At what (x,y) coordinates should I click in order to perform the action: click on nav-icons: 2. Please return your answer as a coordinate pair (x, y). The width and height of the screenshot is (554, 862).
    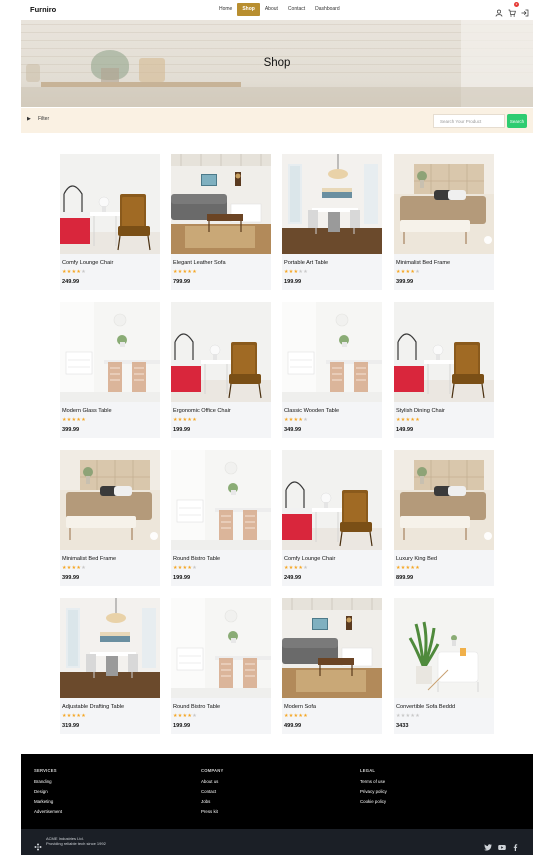
    Looking at the image, I should click on (512, 9).